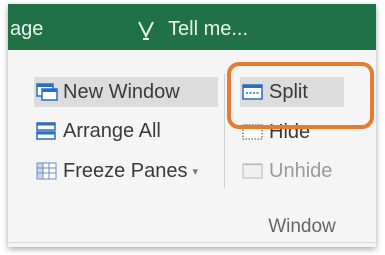 This screenshot has height=255, width=385. I want to click on split-button: Split, so click(292, 92).